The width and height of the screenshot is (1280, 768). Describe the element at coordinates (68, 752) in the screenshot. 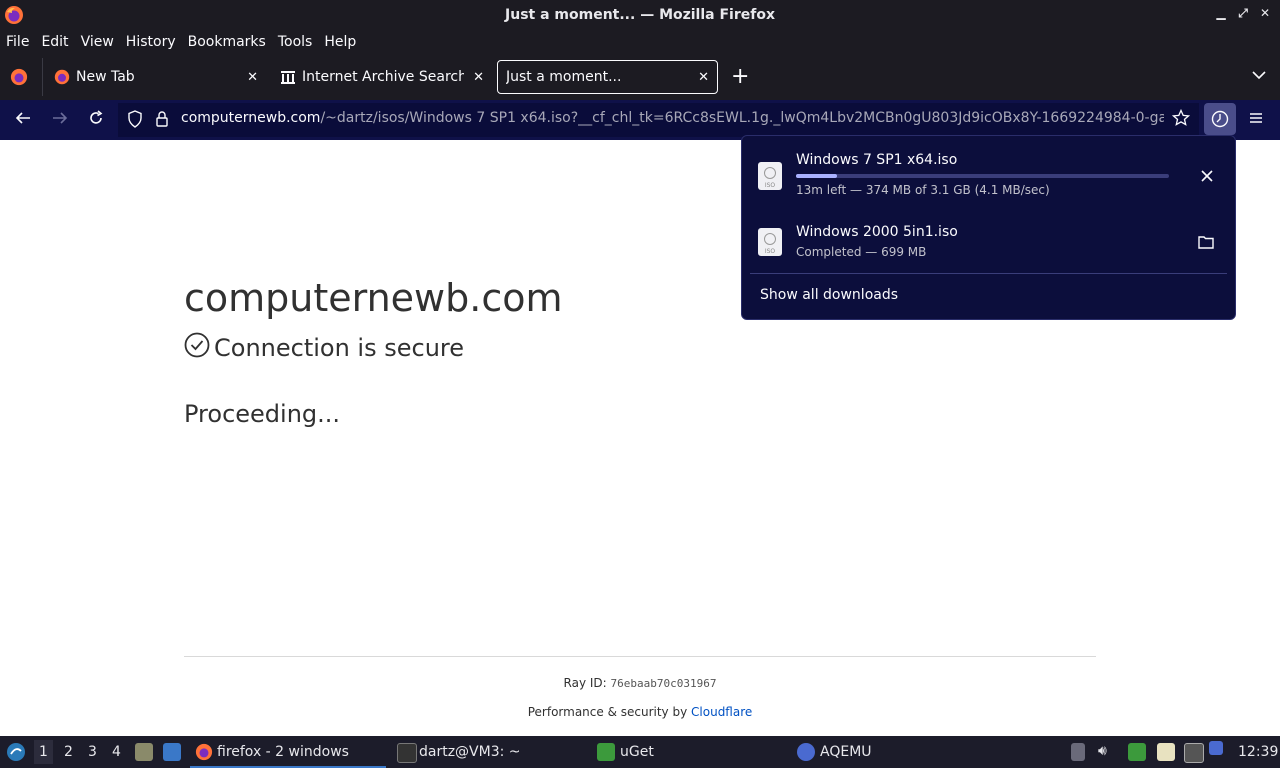

I see `workspace-2: 2` at that location.